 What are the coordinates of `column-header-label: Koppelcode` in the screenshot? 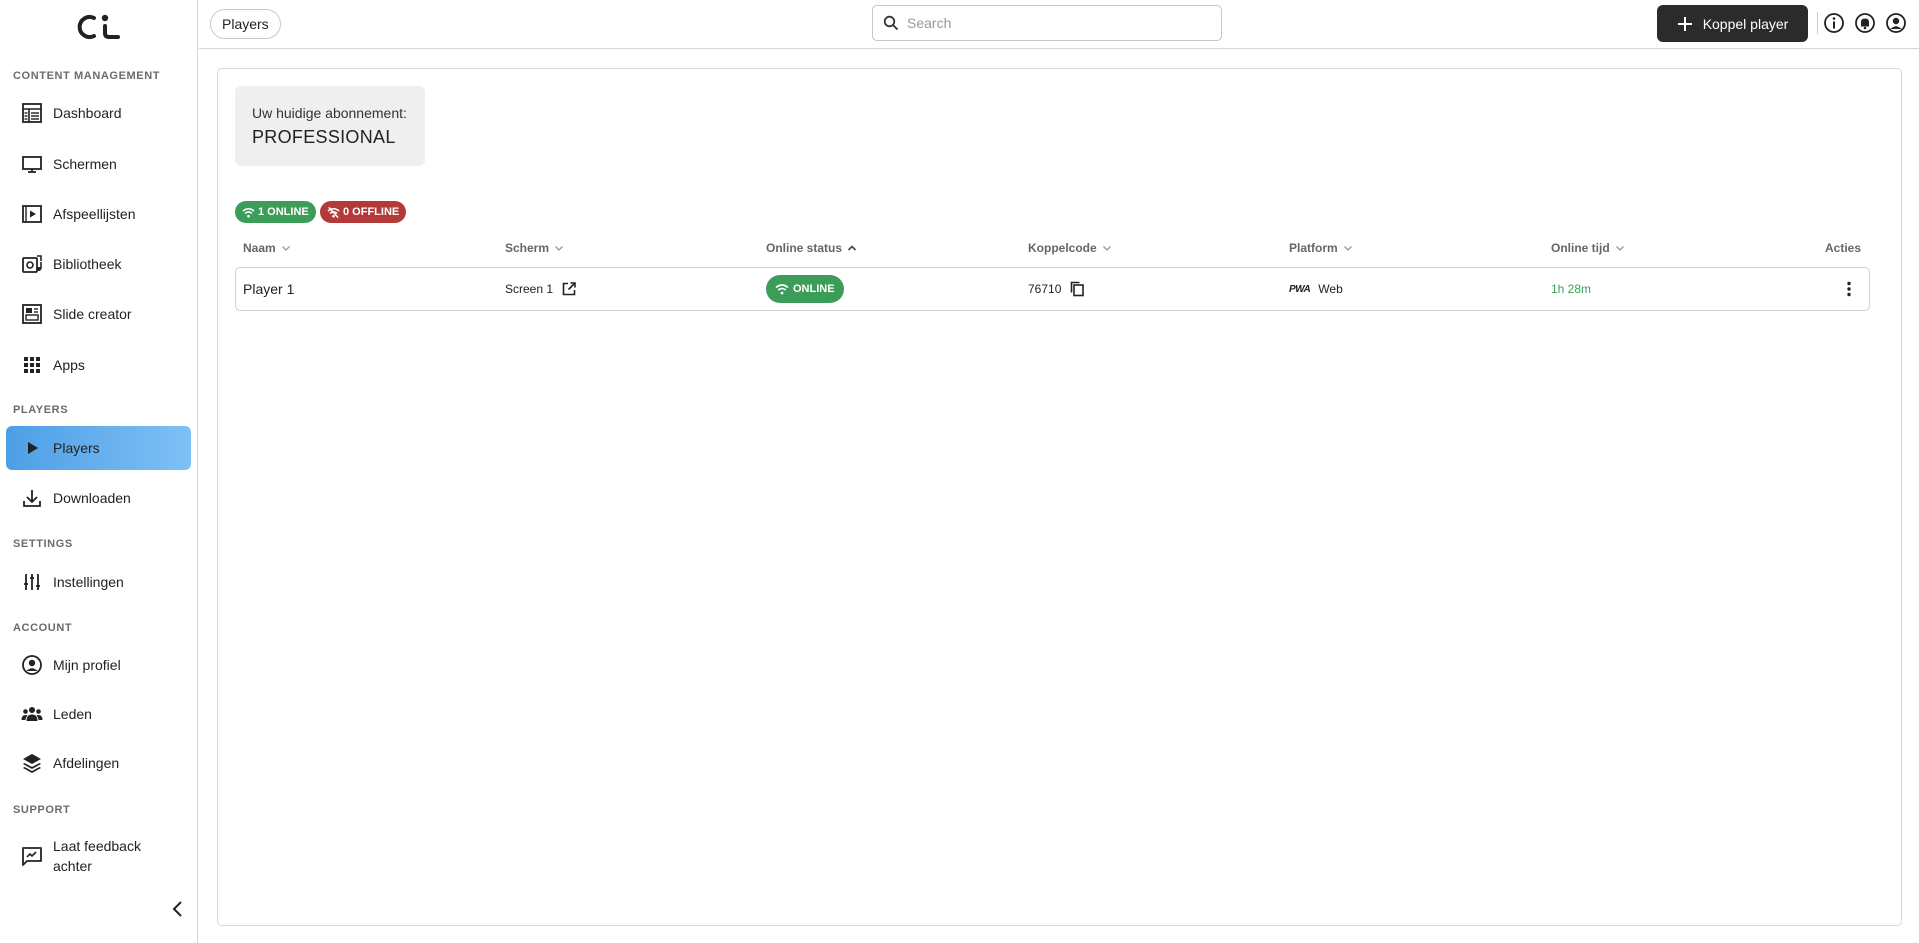 It's located at (1062, 248).